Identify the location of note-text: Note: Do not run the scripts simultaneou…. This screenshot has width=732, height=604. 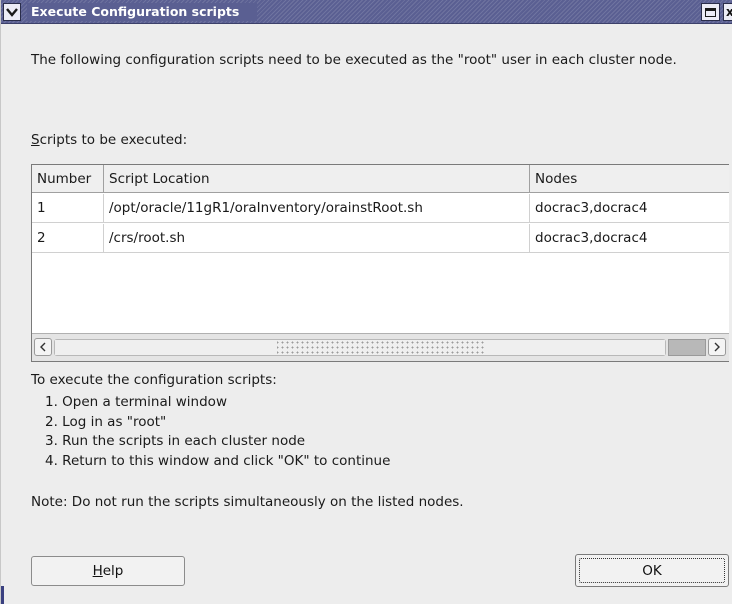
(247, 502).